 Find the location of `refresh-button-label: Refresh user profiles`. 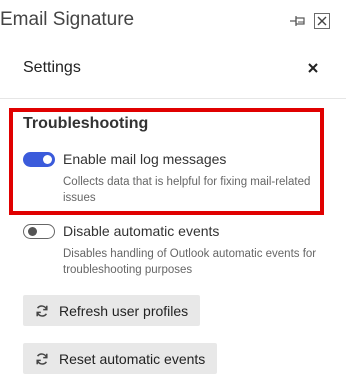

refresh-button-label: Refresh user profiles is located at coordinates (124, 310).